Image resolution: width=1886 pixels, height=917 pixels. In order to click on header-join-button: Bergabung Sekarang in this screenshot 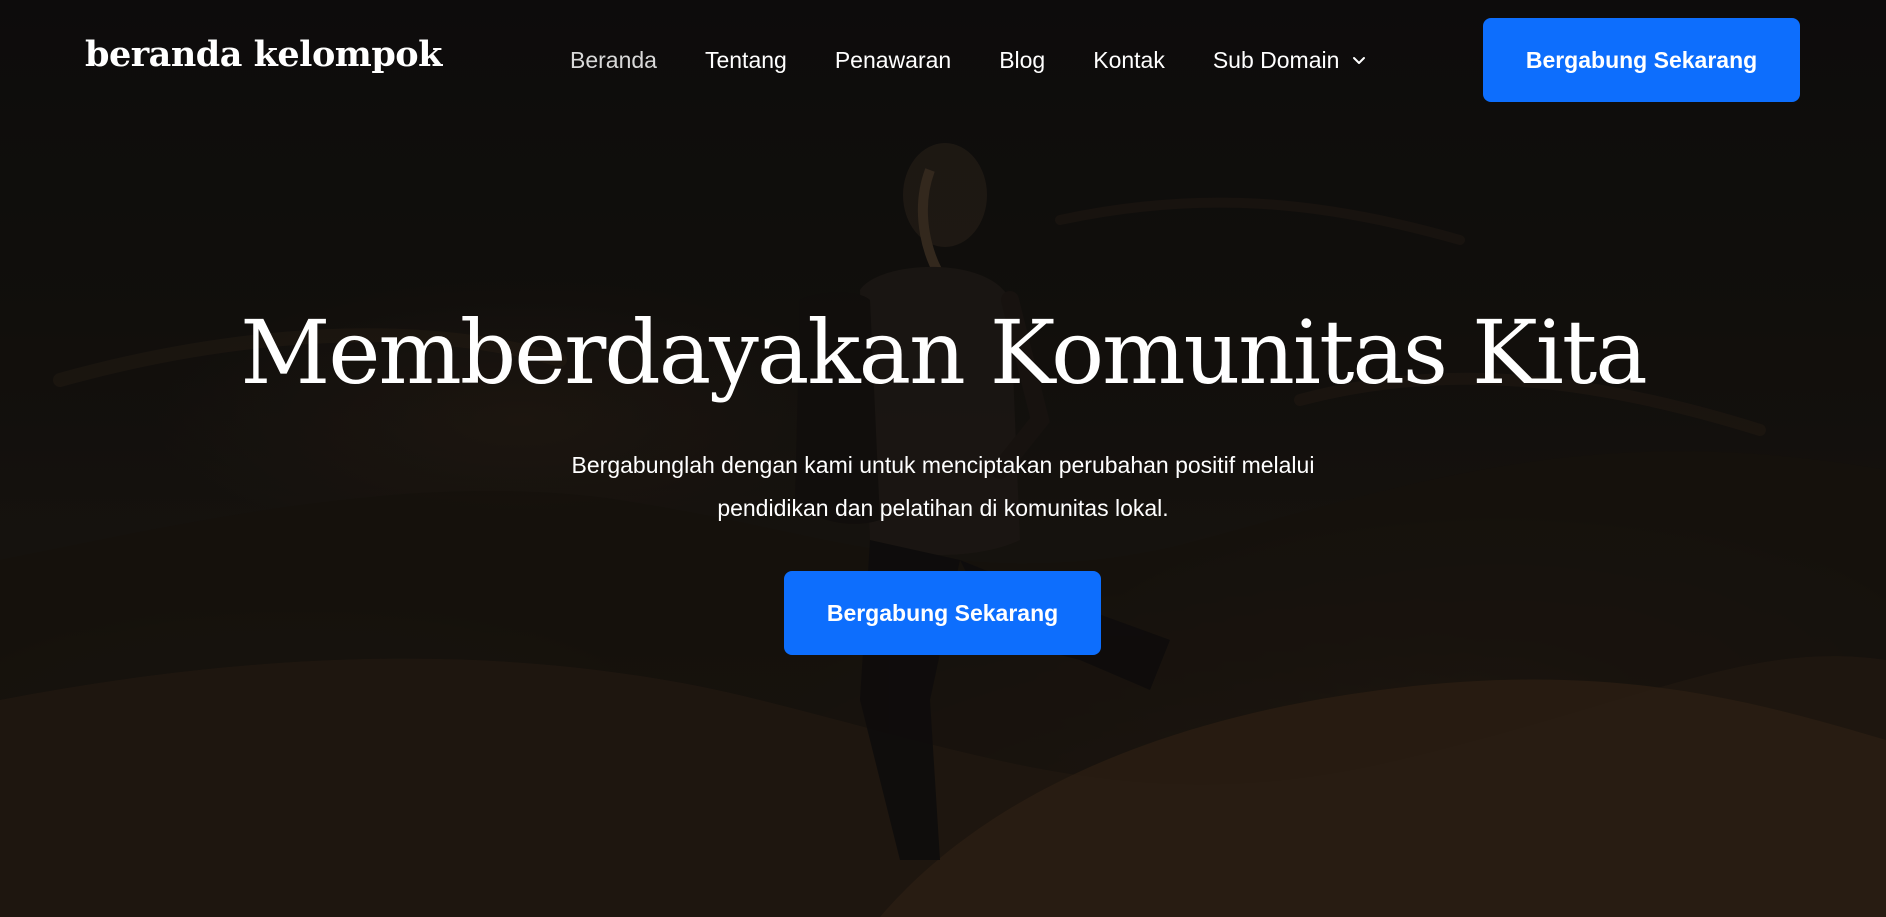, I will do `click(1641, 60)`.